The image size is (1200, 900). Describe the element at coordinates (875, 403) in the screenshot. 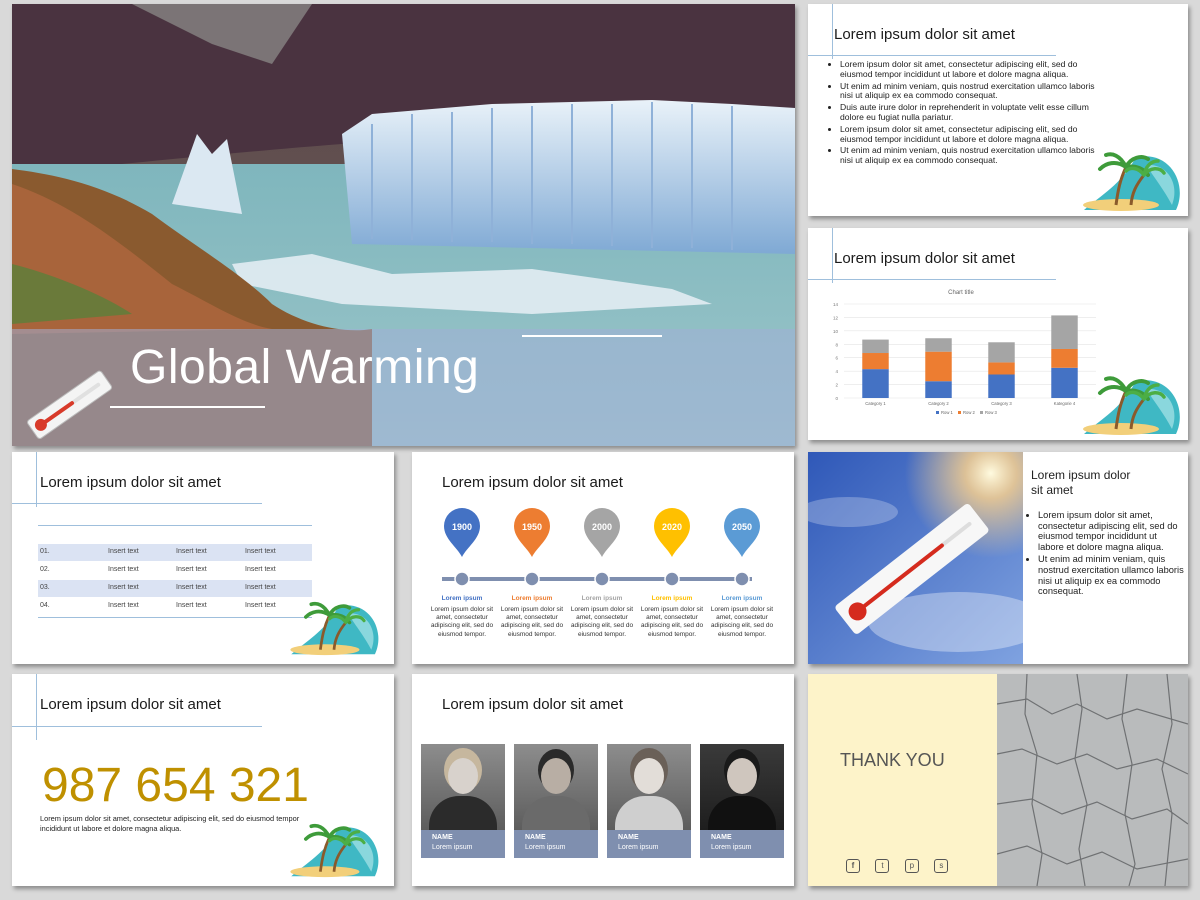

I see `x-tick-label: Category 1` at that location.